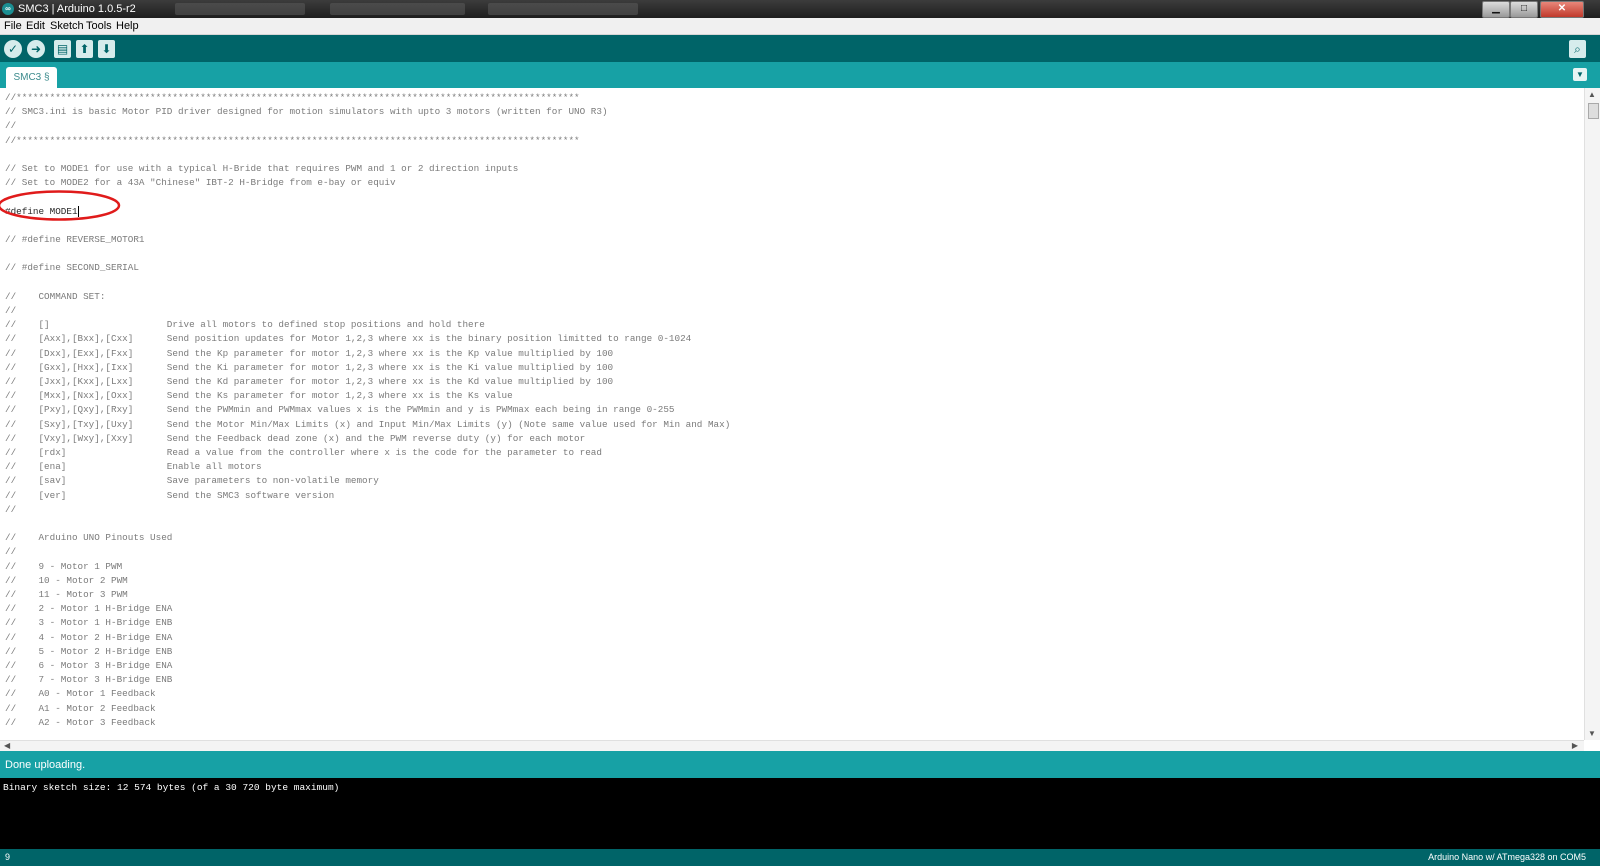 The image size is (1600, 866). What do you see at coordinates (800, 75) in the screenshot?
I see `tab-bar: SMC3 § ▼` at bounding box center [800, 75].